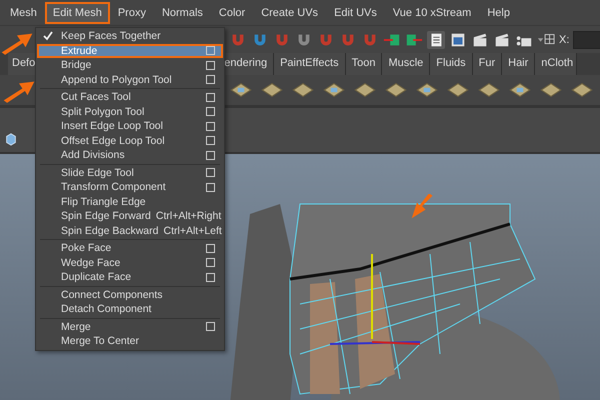 This screenshot has height=400, width=600. What do you see at coordinates (130, 263) in the screenshot?
I see `menu-item: Wedge Face` at bounding box center [130, 263].